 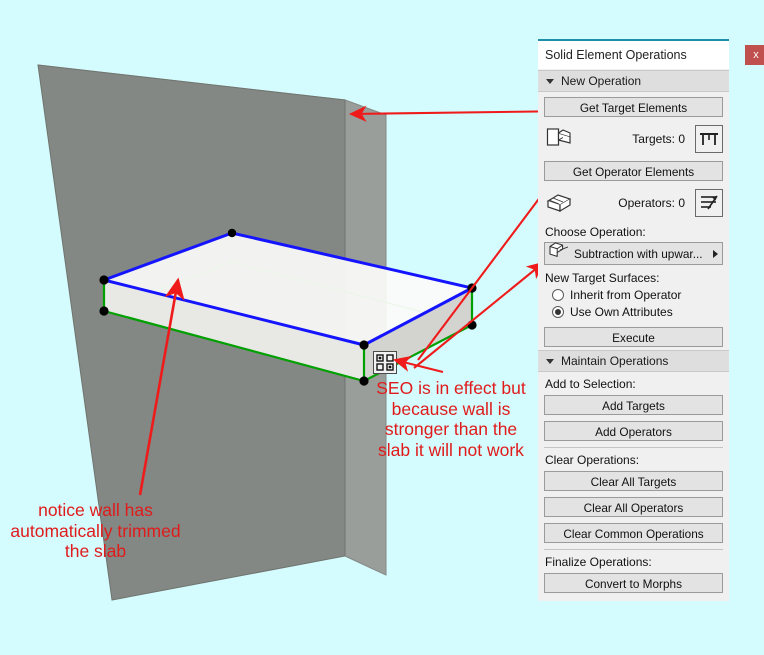 I want to click on section-title-new-operation: New Operation, so click(x=601, y=81).